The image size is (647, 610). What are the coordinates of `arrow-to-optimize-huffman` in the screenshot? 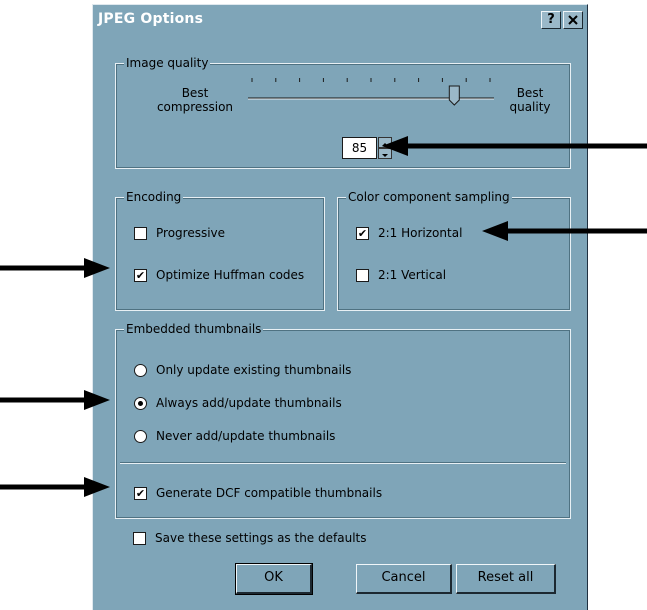 It's located at (55, 268).